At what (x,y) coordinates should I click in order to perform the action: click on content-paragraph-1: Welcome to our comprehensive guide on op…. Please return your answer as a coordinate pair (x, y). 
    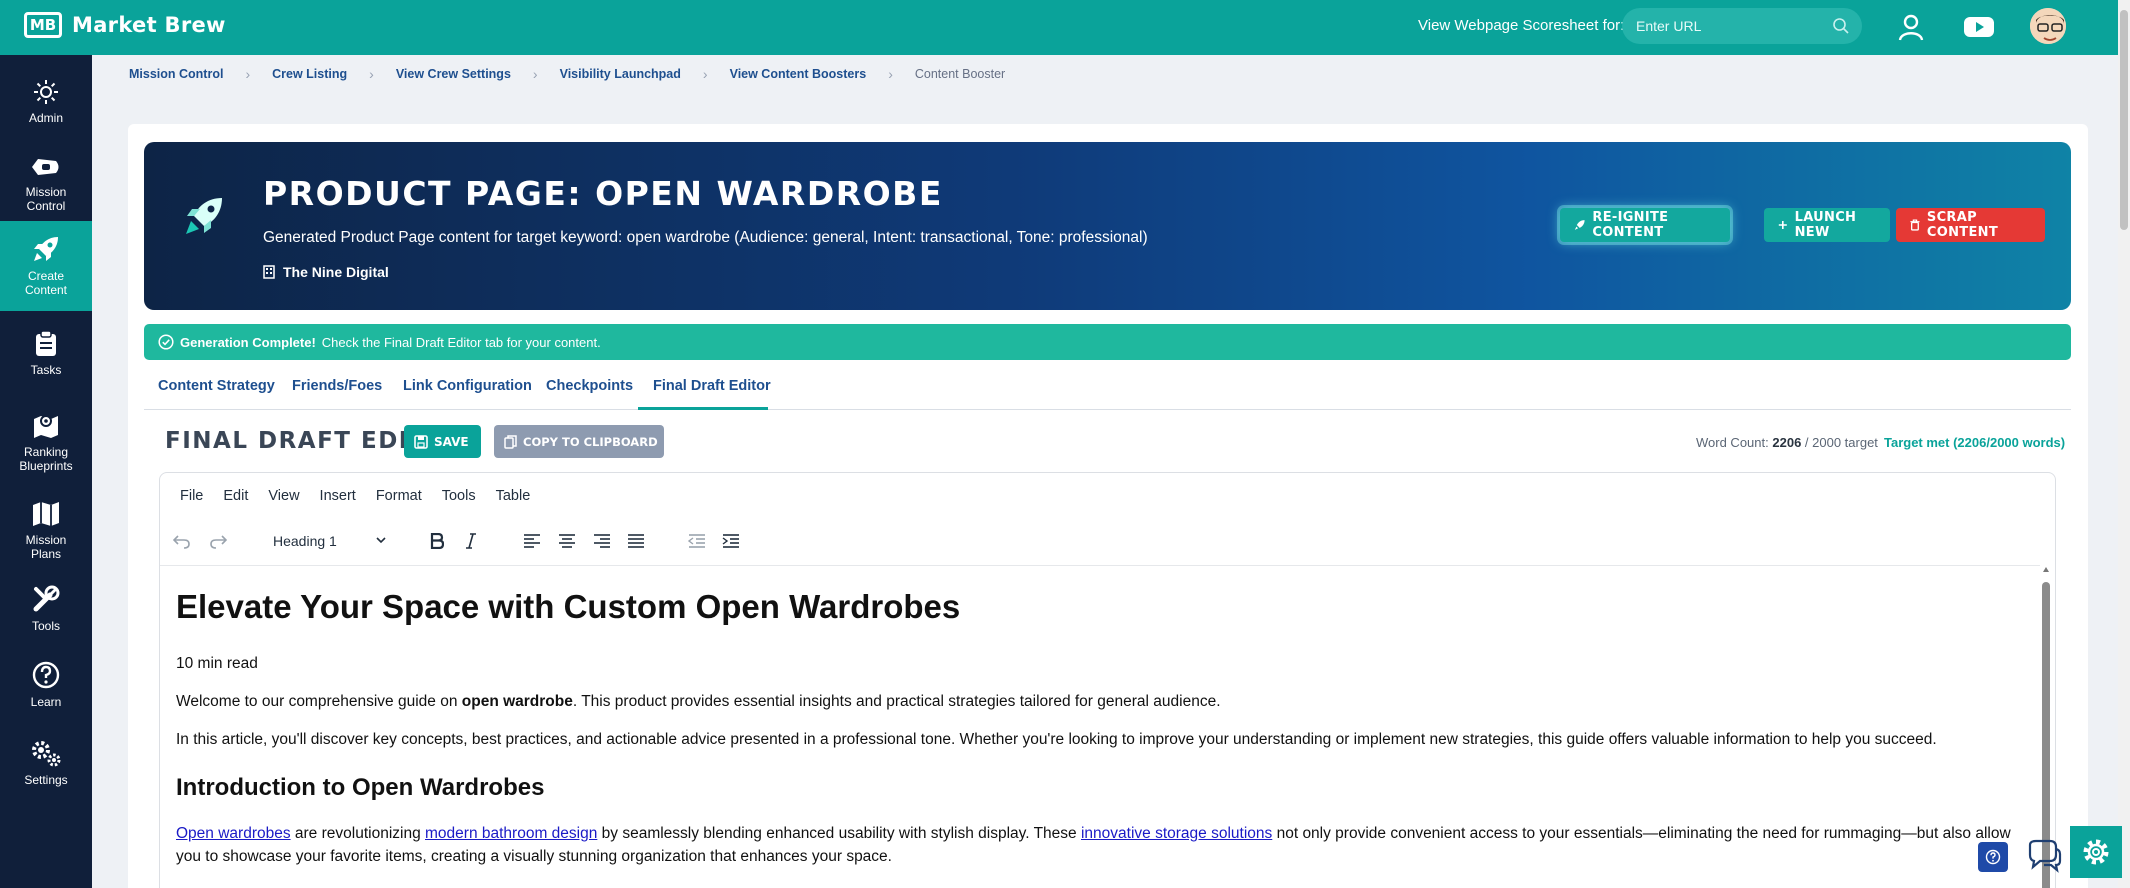
    Looking at the image, I should click on (1096, 701).